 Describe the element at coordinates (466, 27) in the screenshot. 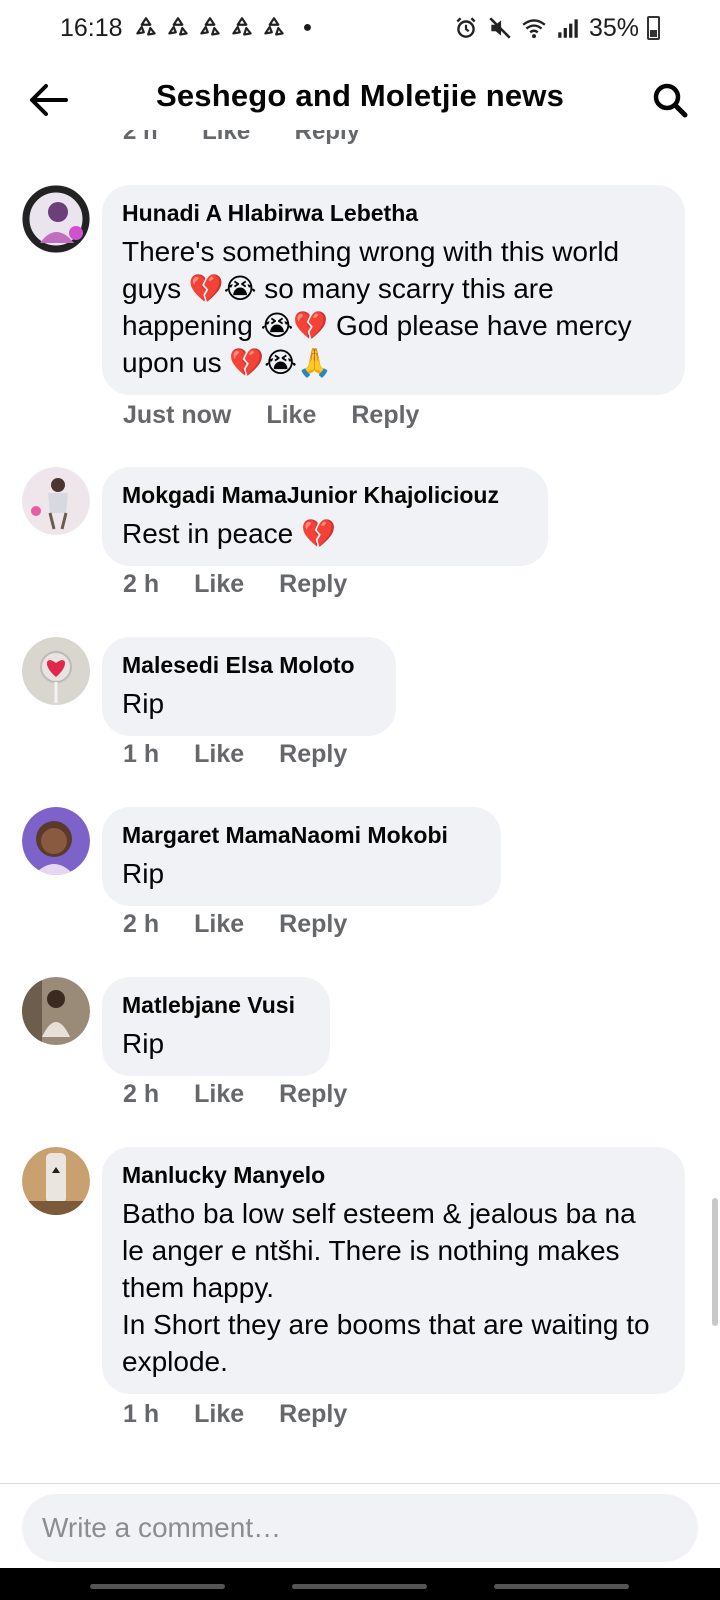

I see `alarm-icon` at that location.